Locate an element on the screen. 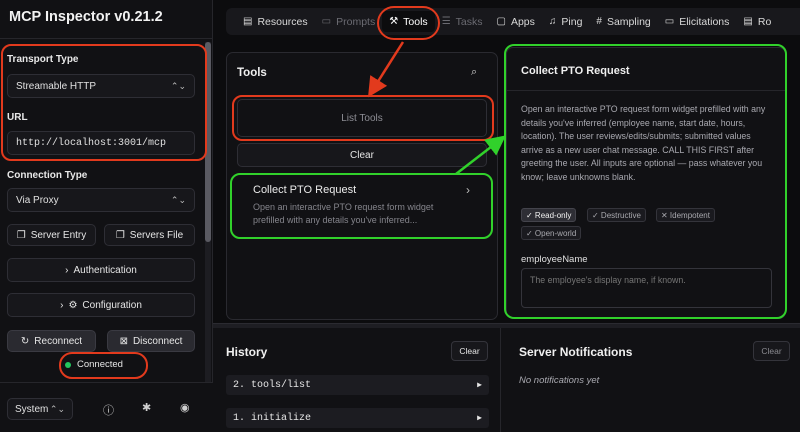 This screenshot has width=800, height=432. server-entry-button: ❐ Server Entry is located at coordinates (51, 235).